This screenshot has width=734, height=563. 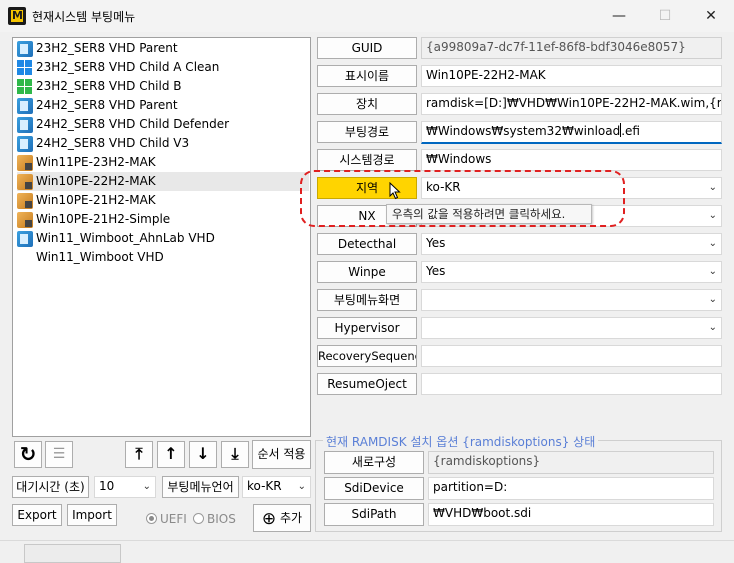 What do you see at coordinates (367, 551) in the screenshot?
I see `status-bar` at bounding box center [367, 551].